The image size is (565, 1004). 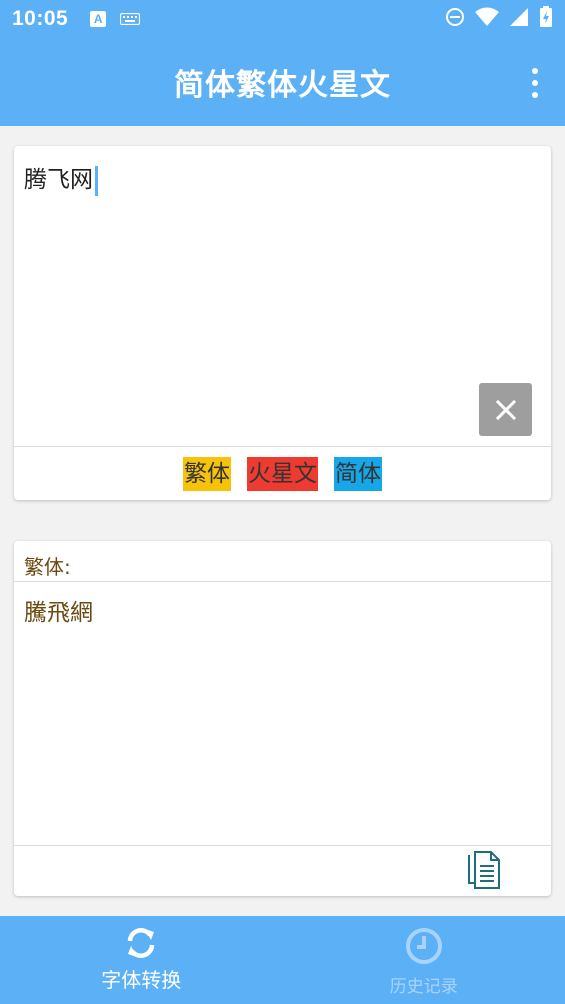 I want to click on text-input: 腾飞网, so click(x=61, y=178).